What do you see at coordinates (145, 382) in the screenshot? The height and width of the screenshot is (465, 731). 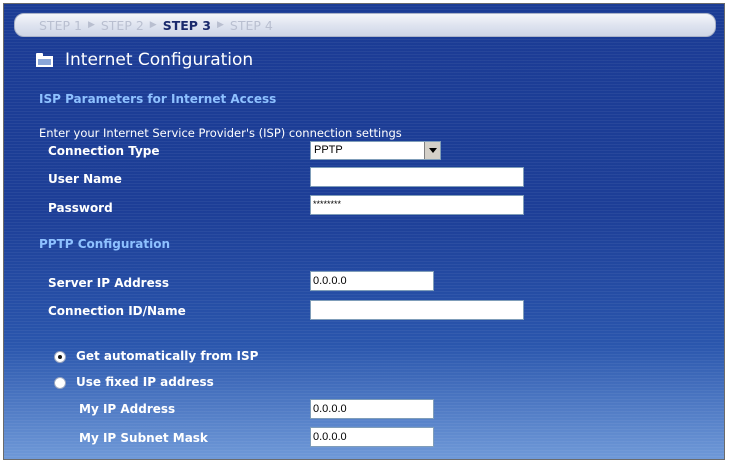 I see `fixed-ip-label: Use fixed IP address` at bounding box center [145, 382].